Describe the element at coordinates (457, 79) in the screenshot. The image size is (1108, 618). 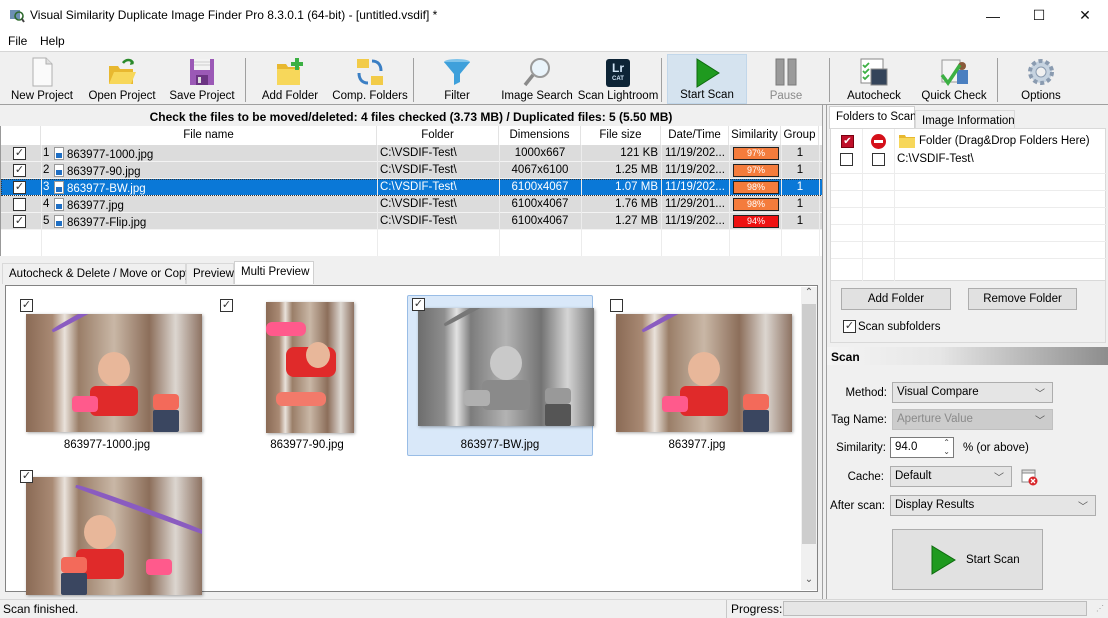
I see `filter-button: Filter` at that location.